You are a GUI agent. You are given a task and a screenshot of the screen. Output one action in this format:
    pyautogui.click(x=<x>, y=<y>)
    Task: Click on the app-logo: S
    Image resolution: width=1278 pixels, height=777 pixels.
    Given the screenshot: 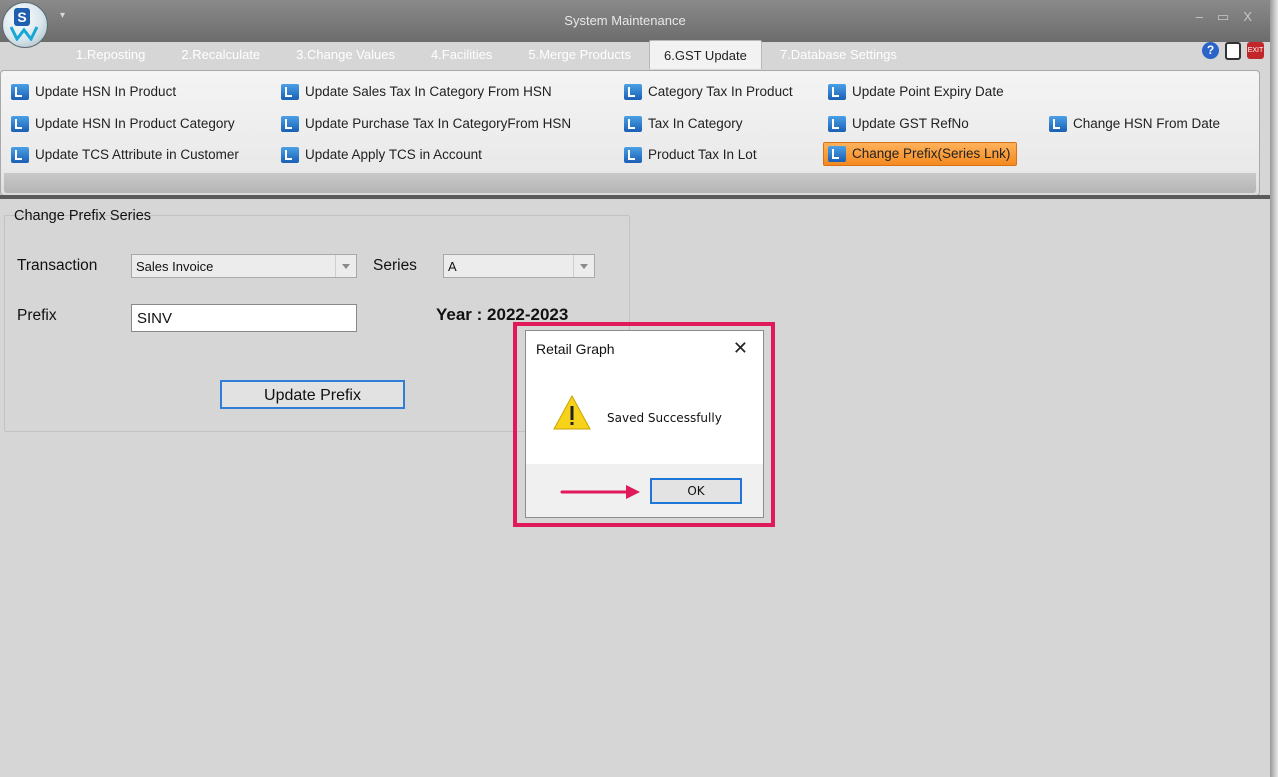 What is the action you would take?
    pyautogui.click(x=25, y=25)
    